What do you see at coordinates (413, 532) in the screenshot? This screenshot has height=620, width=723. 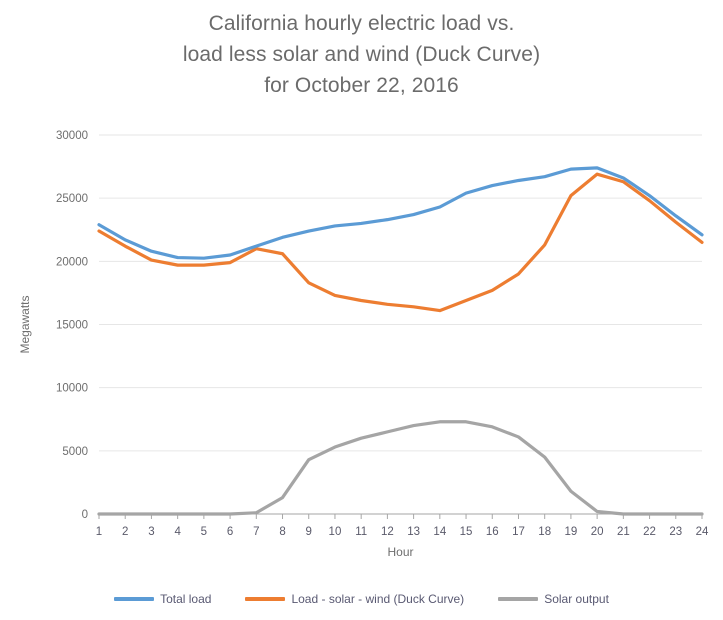 I see `x-tick-label: 13` at bounding box center [413, 532].